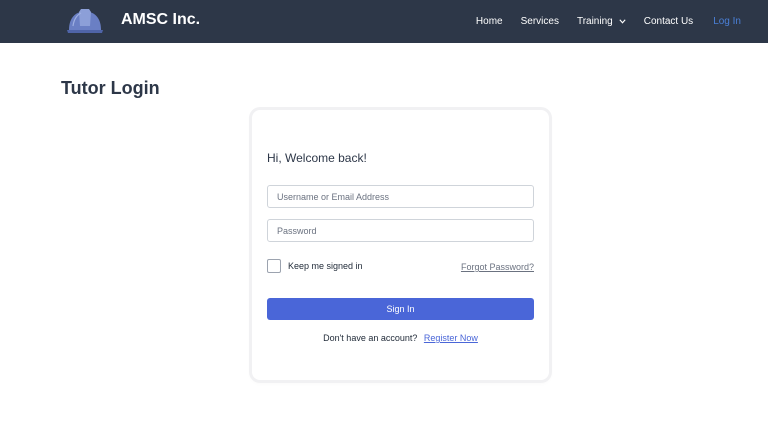 The image size is (768, 428). I want to click on nav-item-contact-us: Contact Us, so click(668, 21).